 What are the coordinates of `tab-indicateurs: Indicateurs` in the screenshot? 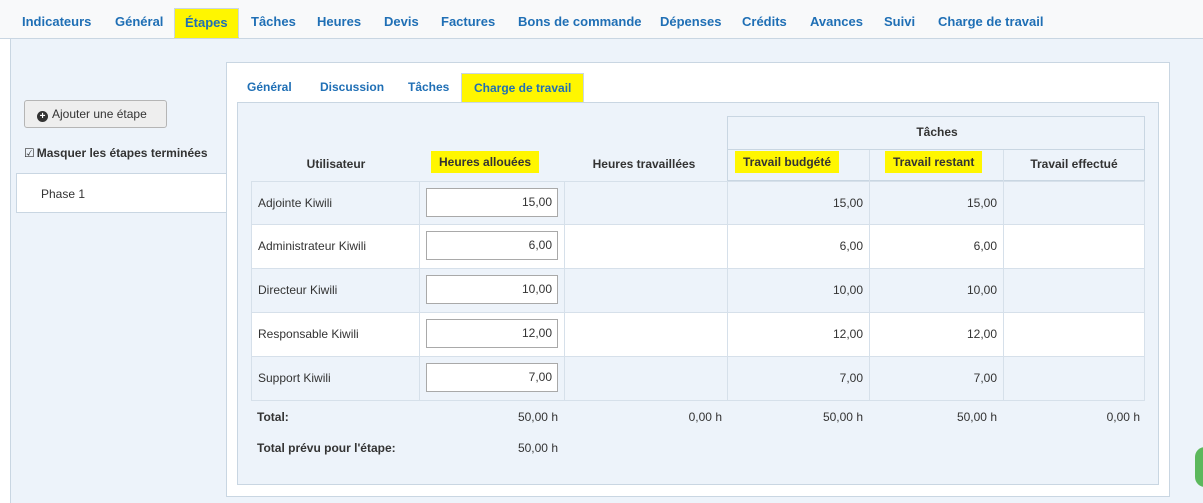 It's located at (56, 23).